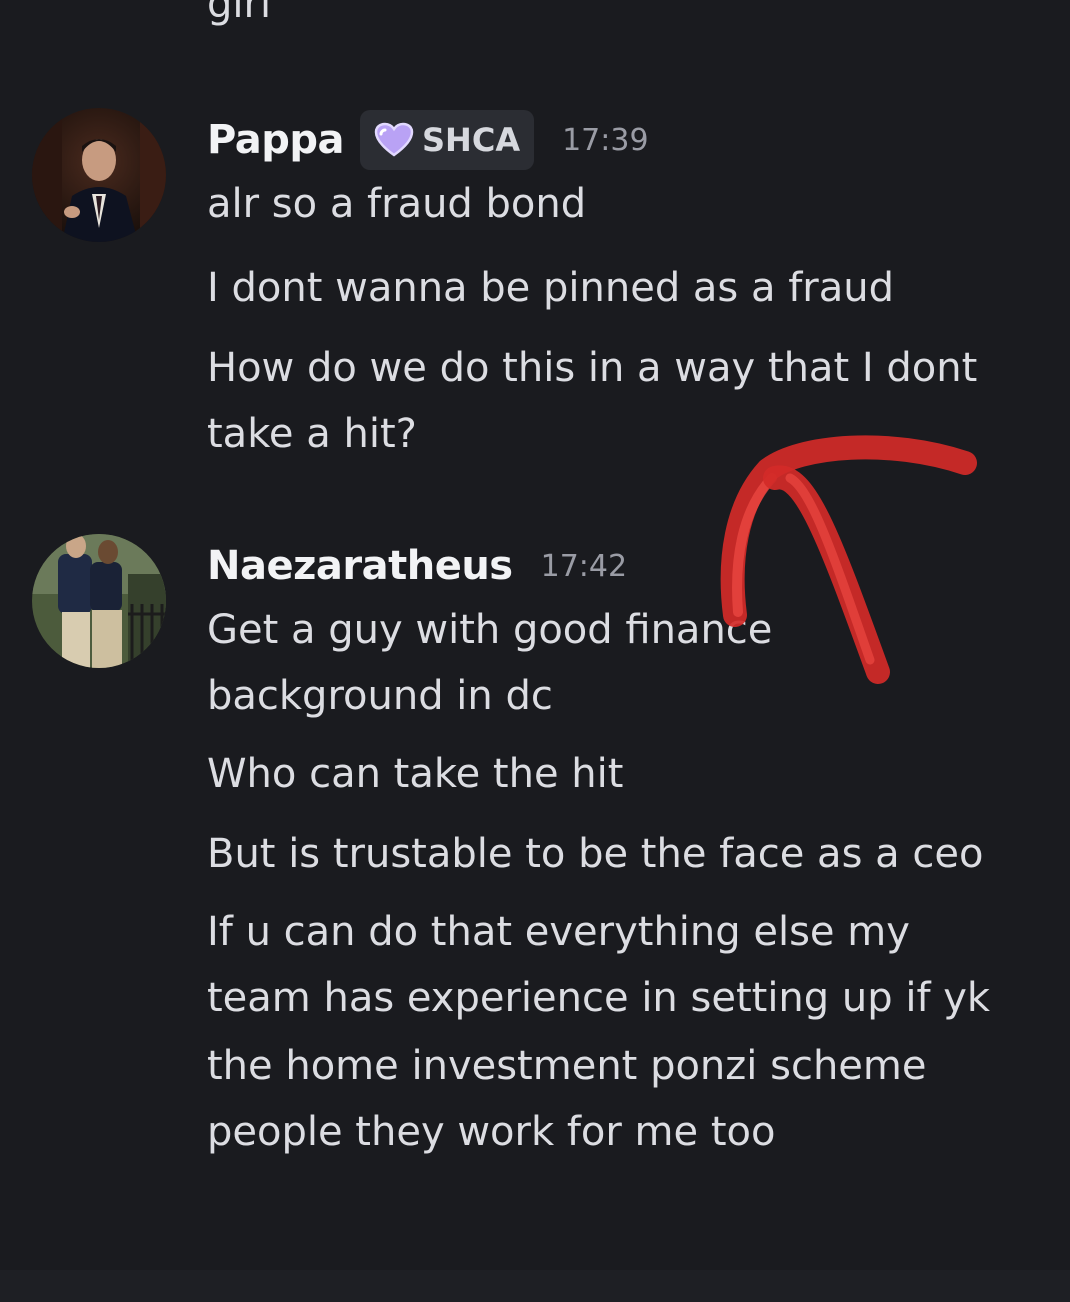 The image size is (1070, 1302). I want to click on message-header: Pappa SHCA 17:39, so click(428, 140).